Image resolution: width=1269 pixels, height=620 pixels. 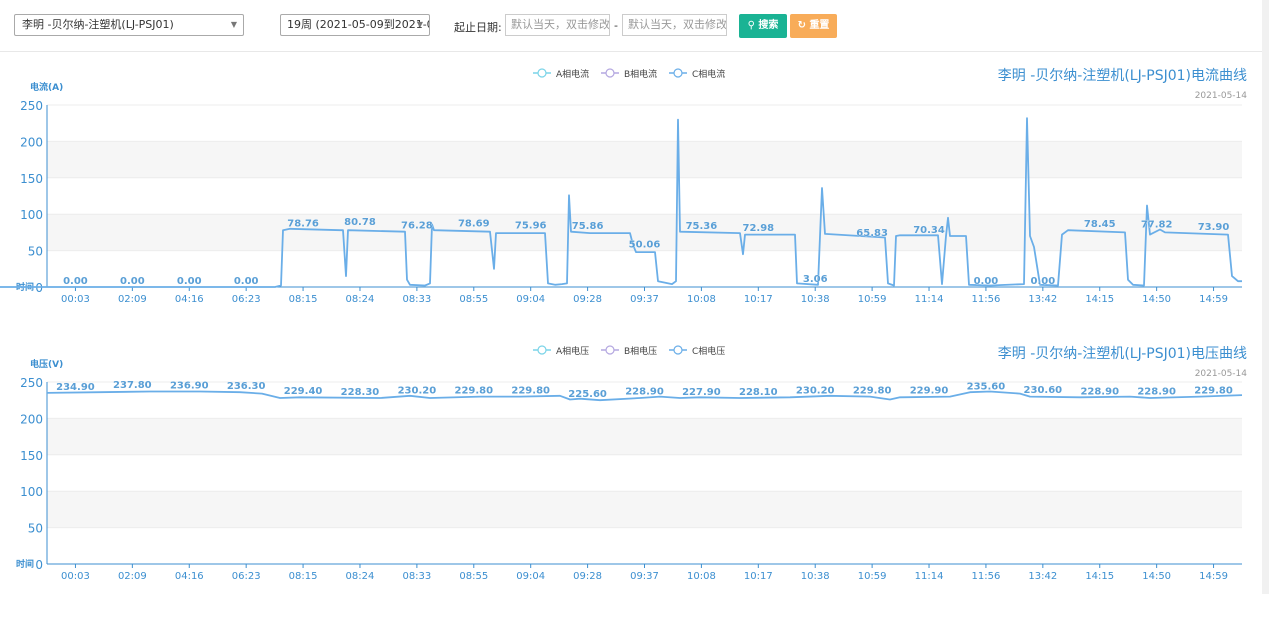 I want to click on data-label: 72.98, so click(x=758, y=228).